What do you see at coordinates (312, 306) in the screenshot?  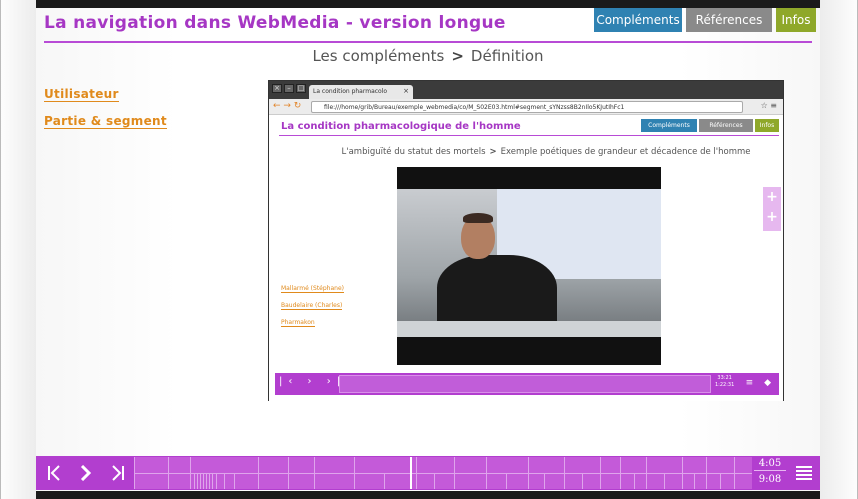 I see `embedded-link-baudelaire: Baudelaire (Charles)` at bounding box center [312, 306].